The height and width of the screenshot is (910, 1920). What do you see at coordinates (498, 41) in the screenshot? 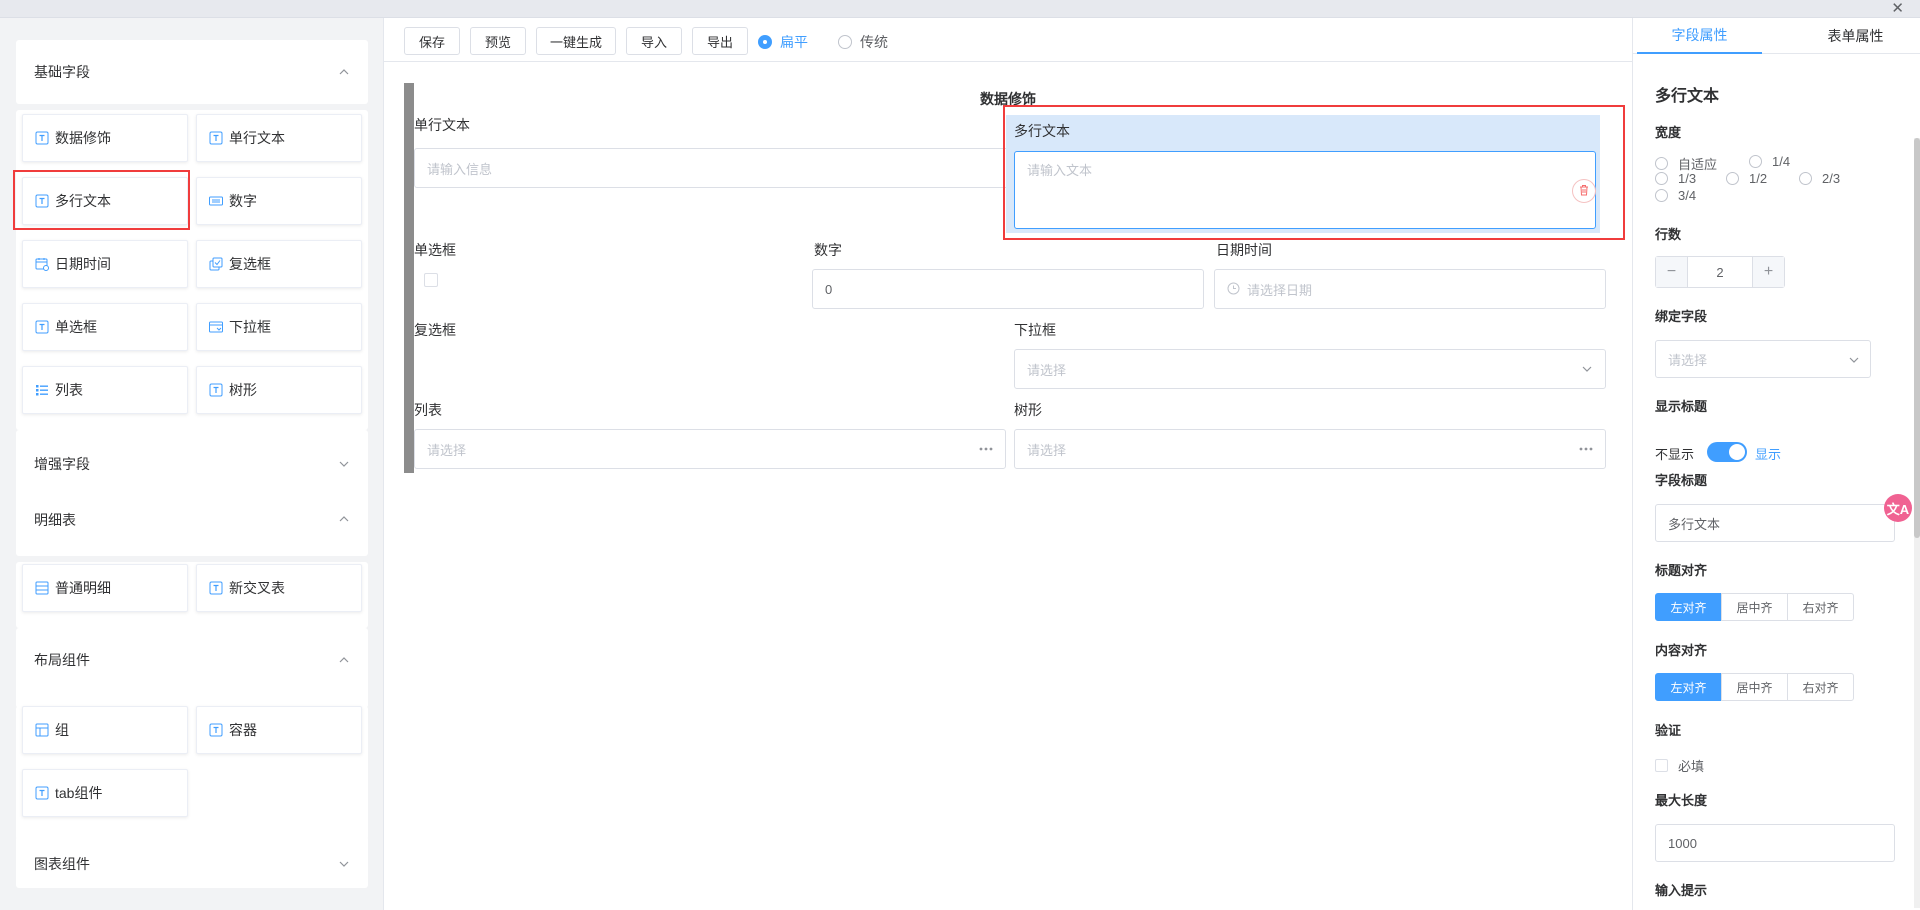
I see `preview-button: 预览` at bounding box center [498, 41].